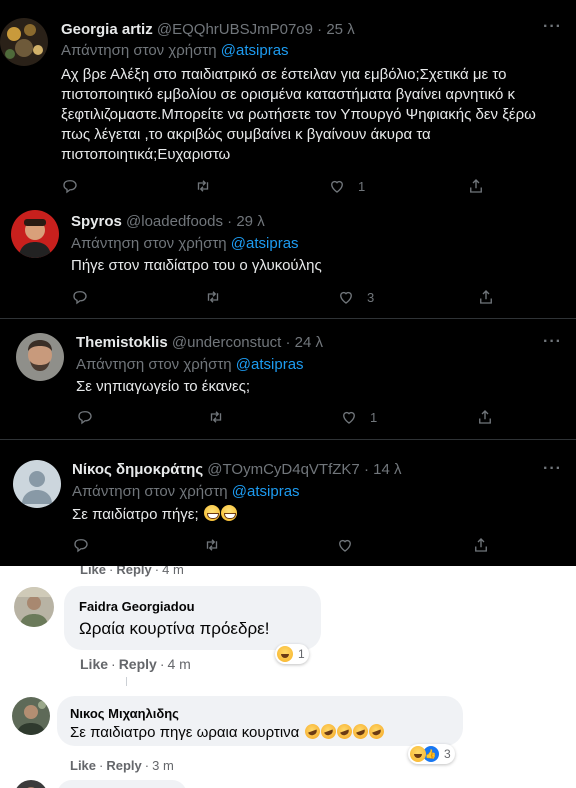  I want to click on comment-meta: Like · Reply · 3 m, so click(122, 765).